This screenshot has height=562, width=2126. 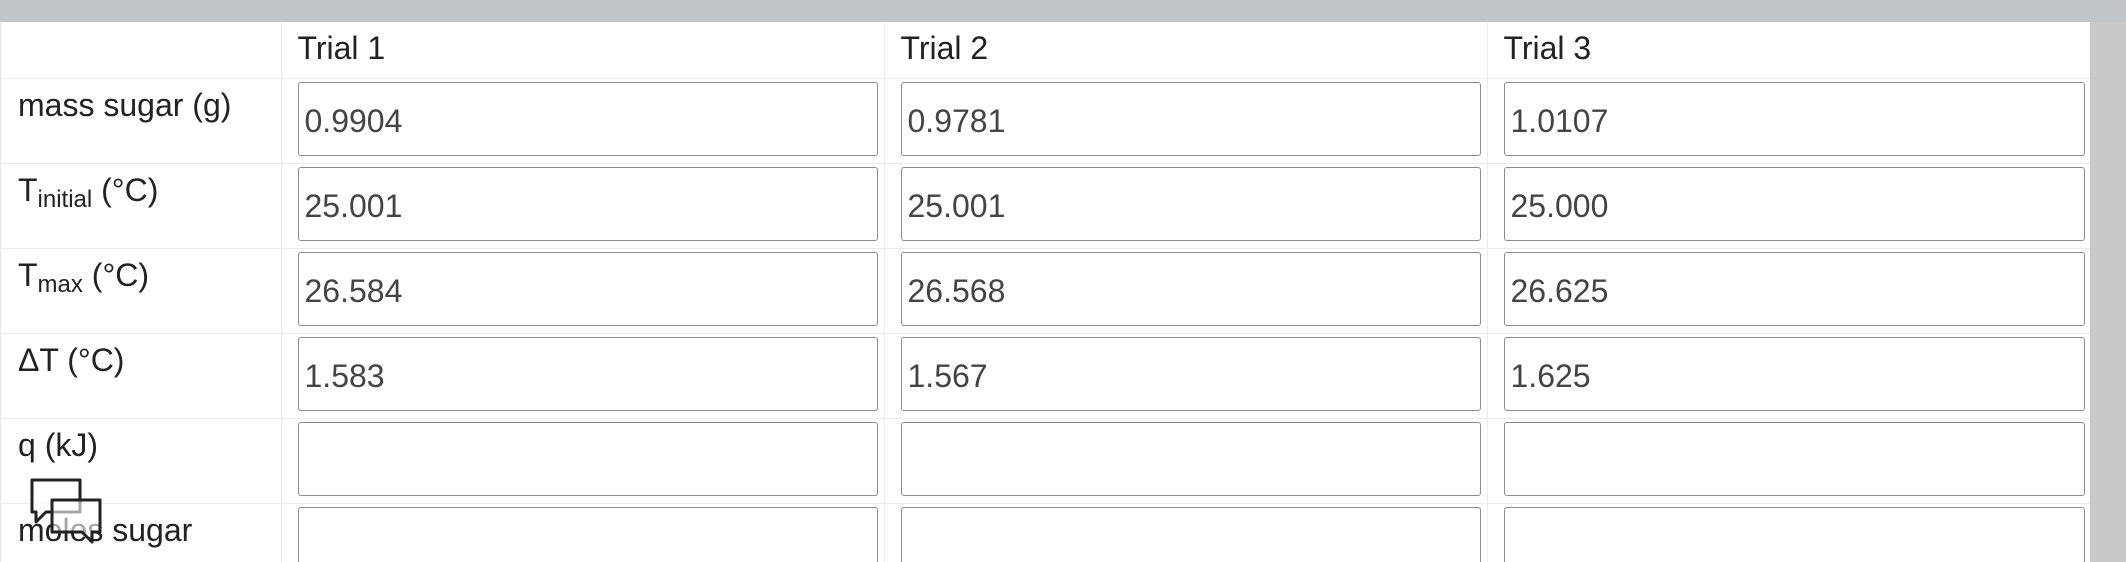 What do you see at coordinates (587, 458) in the screenshot?
I see `q-trial-1-input` at bounding box center [587, 458].